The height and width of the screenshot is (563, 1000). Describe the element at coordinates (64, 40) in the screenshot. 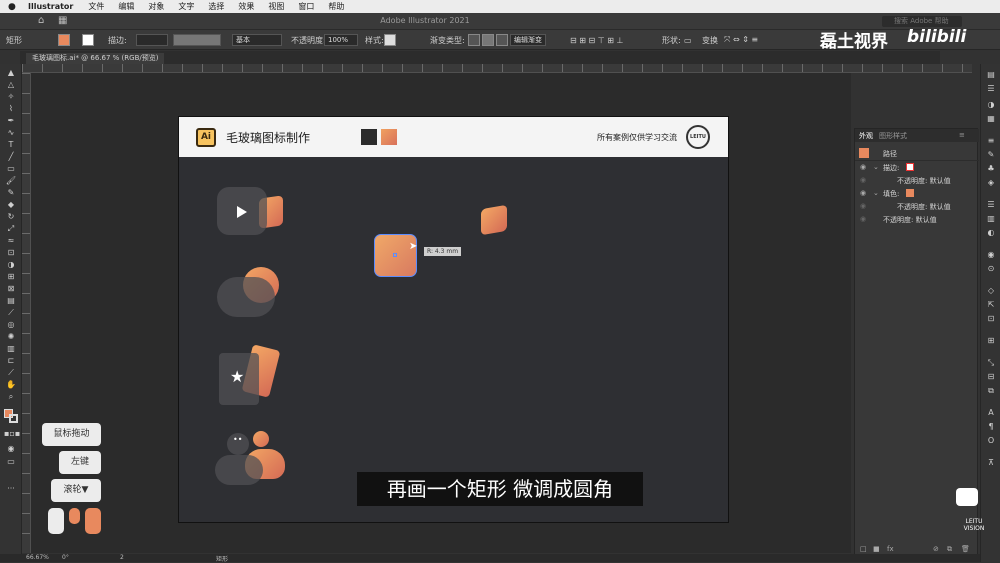

I see `fill-swatch` at that location.